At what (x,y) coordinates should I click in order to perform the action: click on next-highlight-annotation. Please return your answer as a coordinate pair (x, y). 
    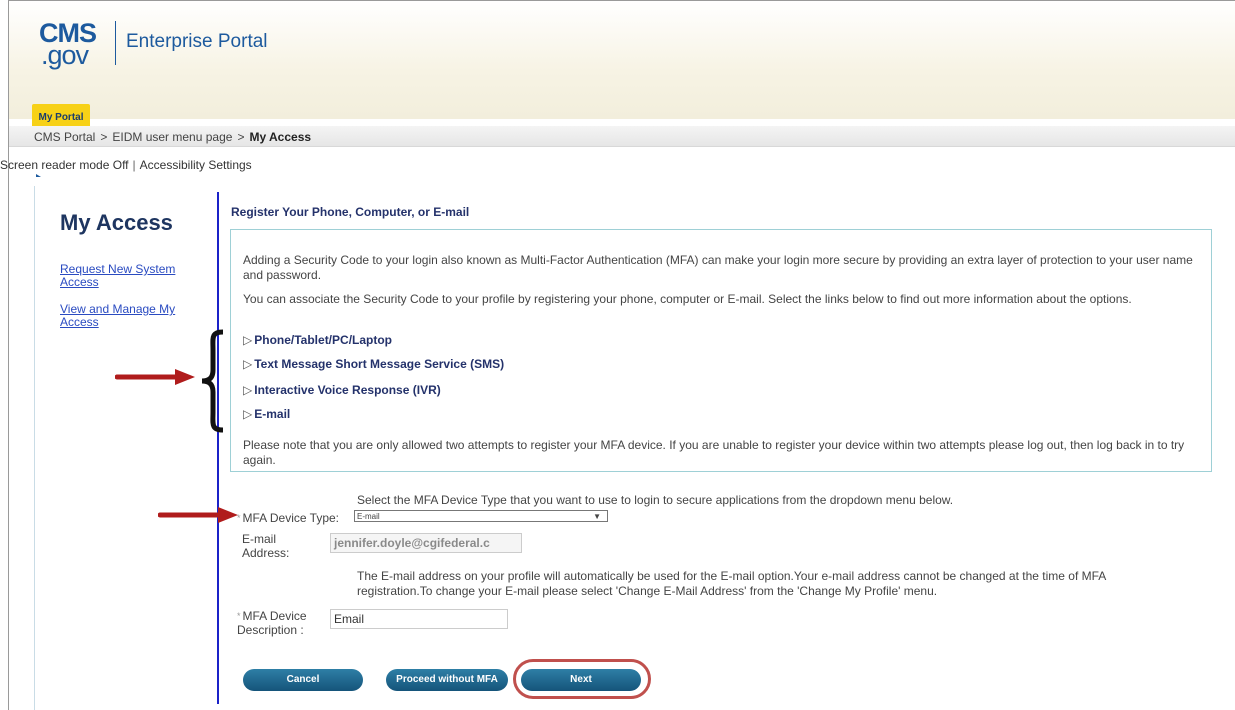
    Looking at the image, I should click on (582, 679).